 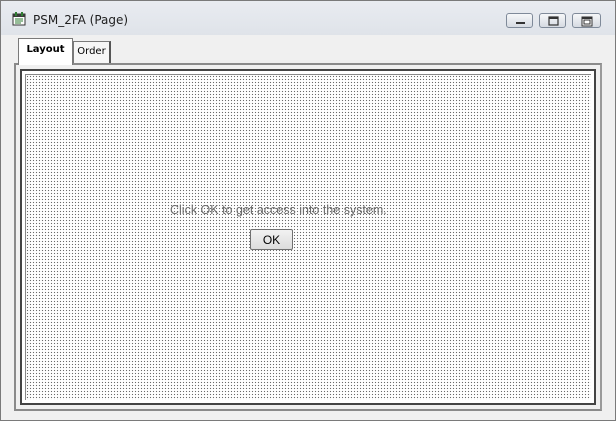 What do you see at coordinates (519, 20) in the screenshot?
I see `minimize-button` at bounding box center [519, 20].